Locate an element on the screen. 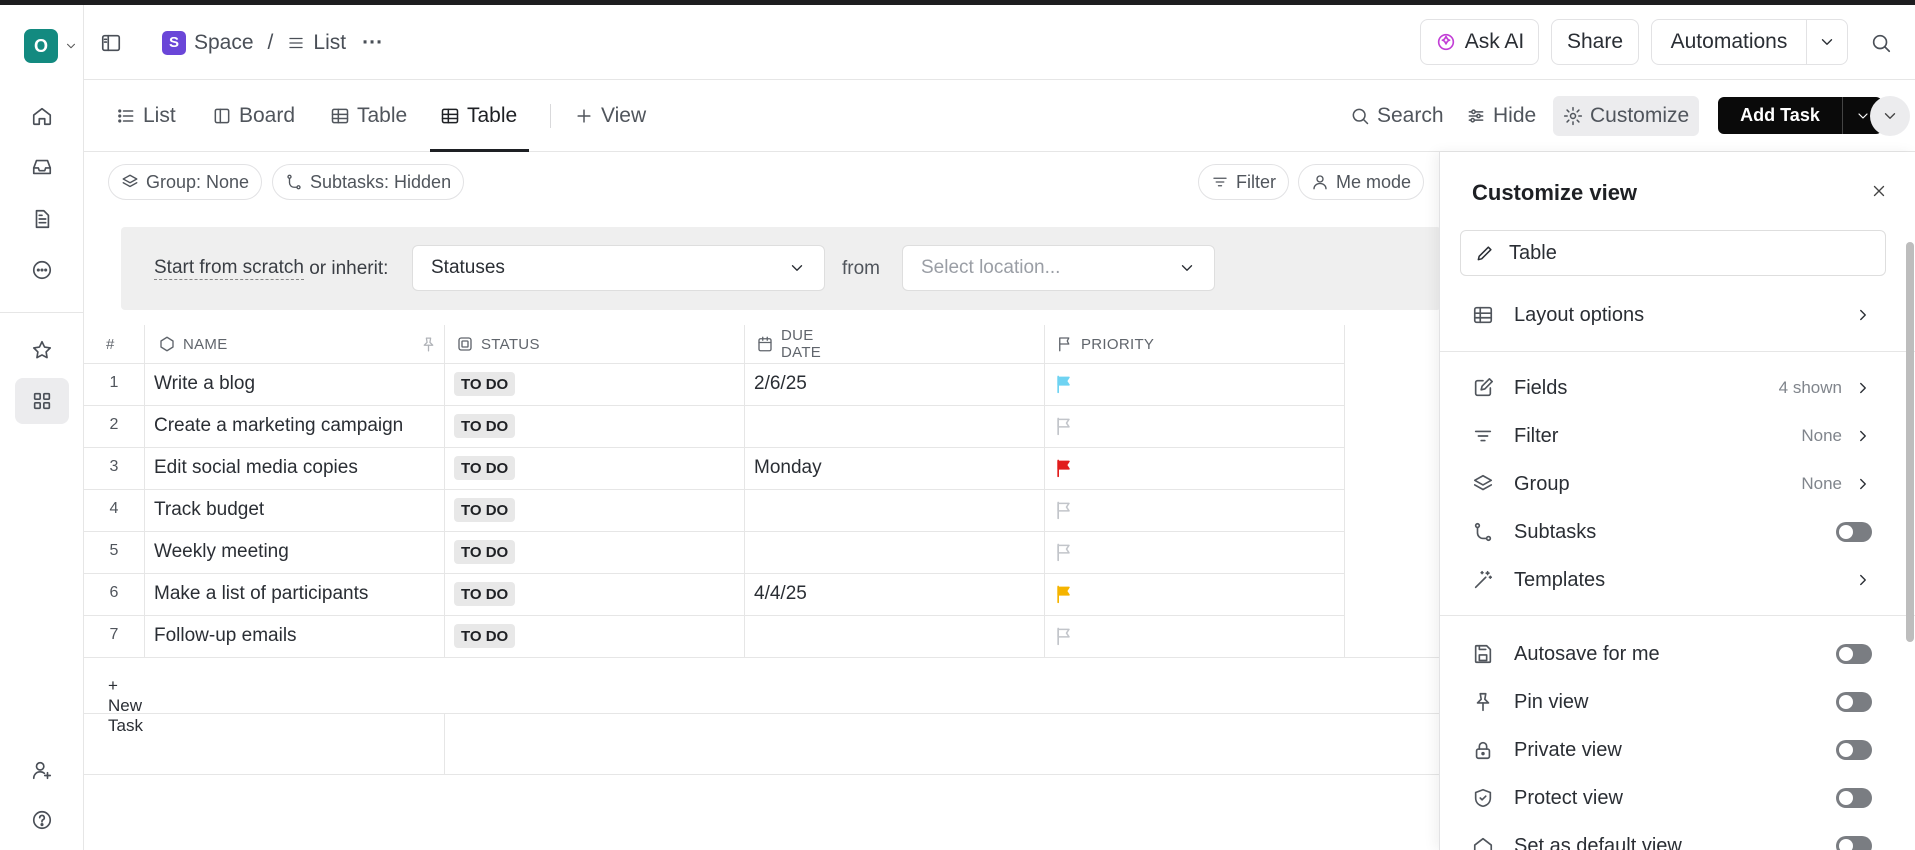 The image size is (1915, 850). due-header-label: DUE DATE is located at coordinates (801, 344).